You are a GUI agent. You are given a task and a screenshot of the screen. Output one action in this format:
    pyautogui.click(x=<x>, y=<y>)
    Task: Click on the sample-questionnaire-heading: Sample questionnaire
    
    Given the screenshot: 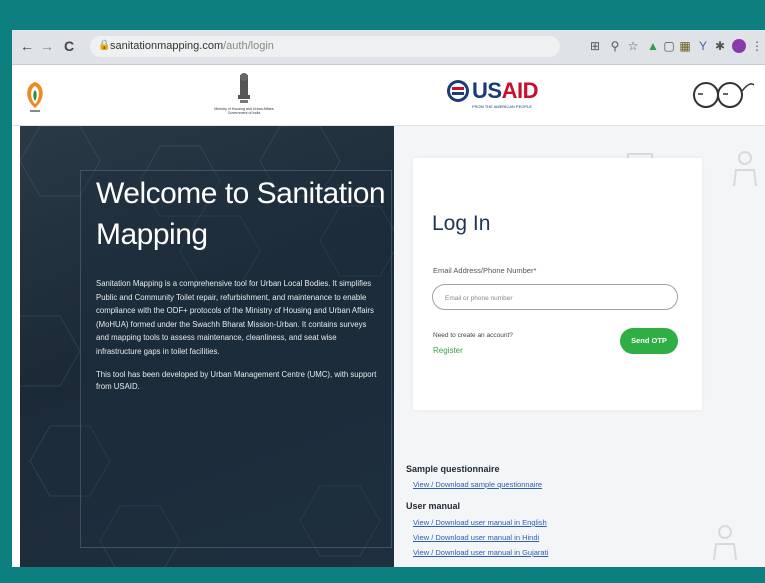 What is the action you would take?
    pyautogui.click(x=453, y=469)
    